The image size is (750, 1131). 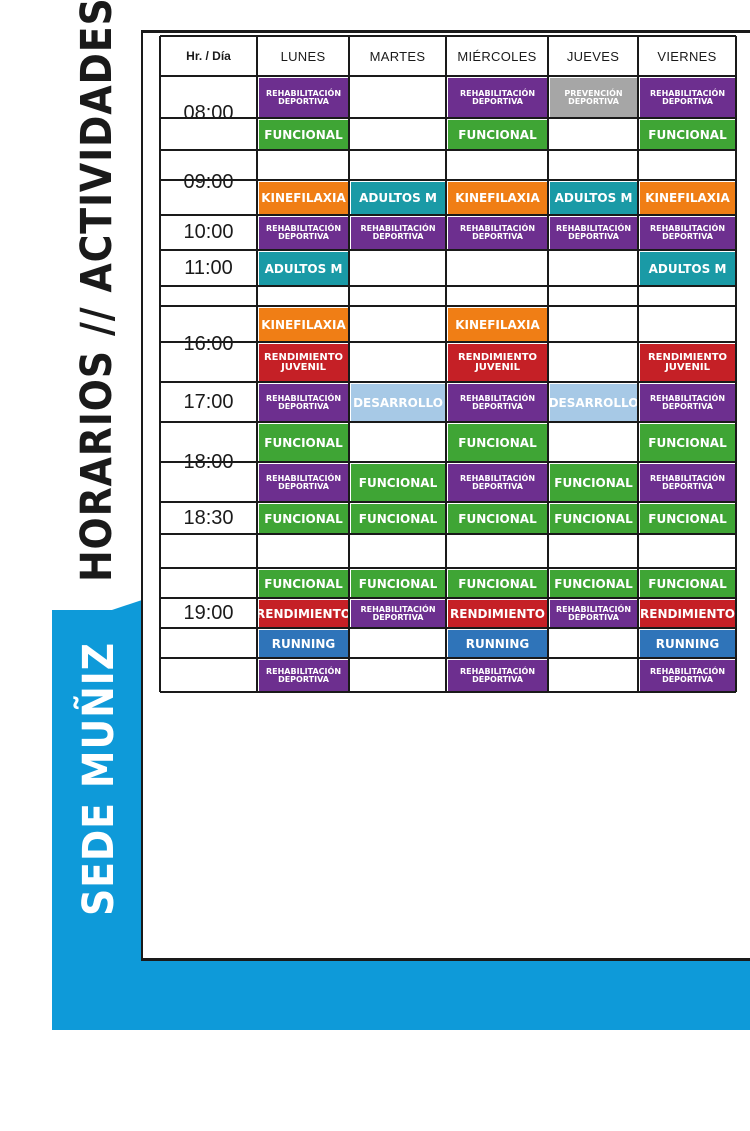 What do you see at coordinates (208, 267) in the screenshot?
I see `time-label: 11:00` at bounding box center [208, 267].